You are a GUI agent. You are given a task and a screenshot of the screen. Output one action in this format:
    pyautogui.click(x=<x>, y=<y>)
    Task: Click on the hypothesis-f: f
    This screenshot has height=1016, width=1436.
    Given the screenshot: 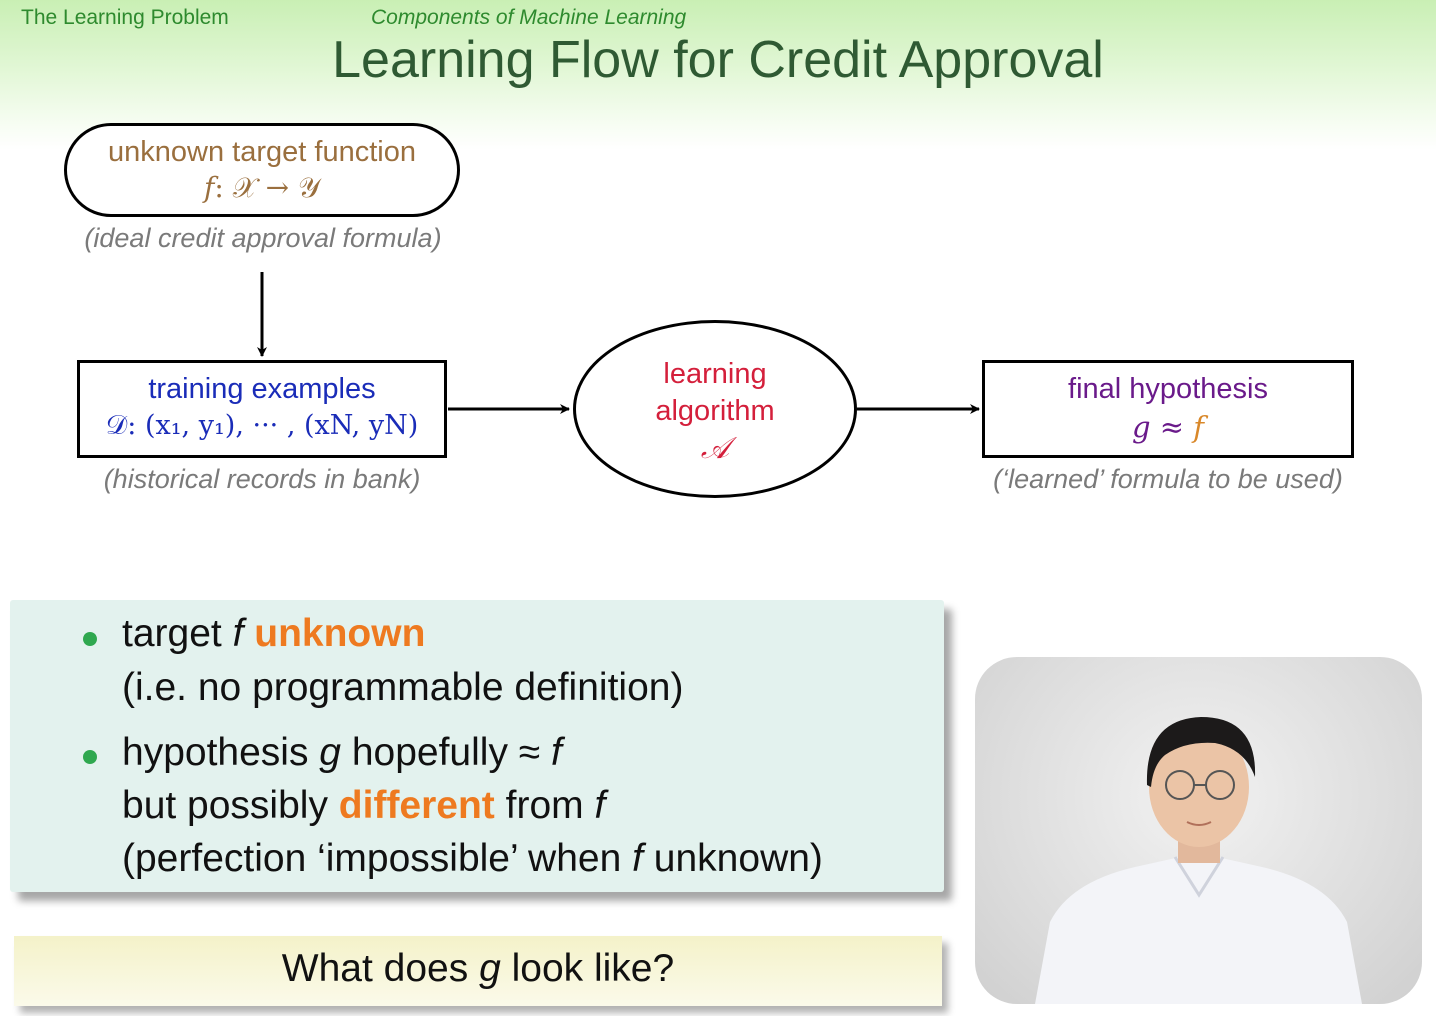 What is the action you would take?
    pyautogui.click(x=1199, y=427)
    